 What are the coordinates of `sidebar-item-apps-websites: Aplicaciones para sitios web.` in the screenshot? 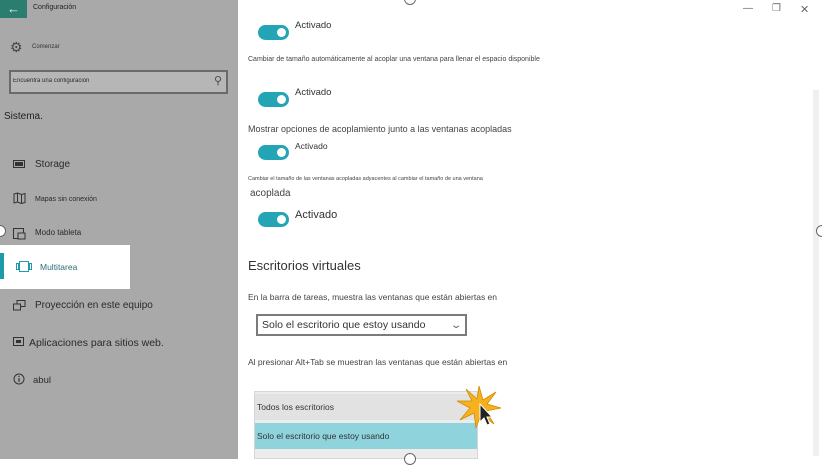 It's located at (119, 343).